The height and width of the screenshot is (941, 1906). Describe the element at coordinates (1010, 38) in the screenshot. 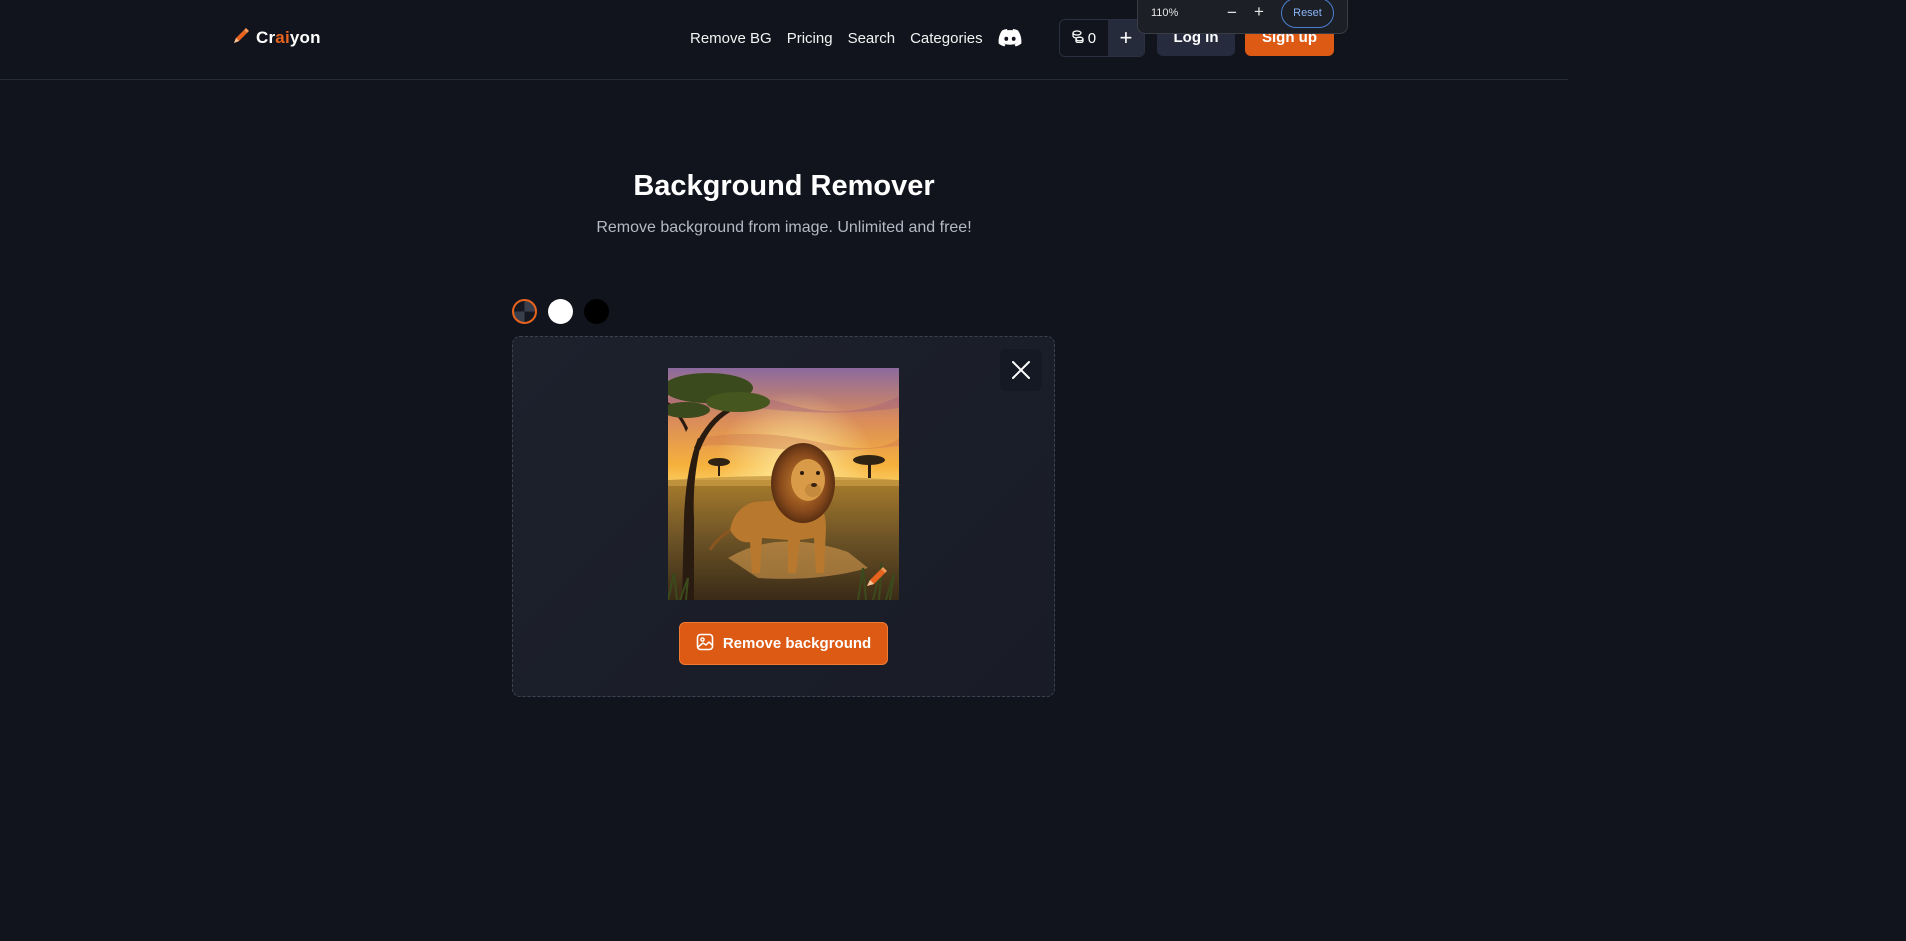

I see `discord-icon` at that location.